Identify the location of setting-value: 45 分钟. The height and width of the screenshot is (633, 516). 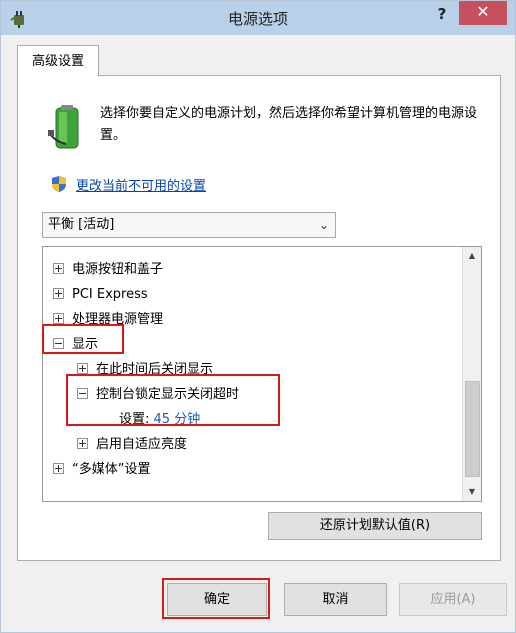
(177, 419).